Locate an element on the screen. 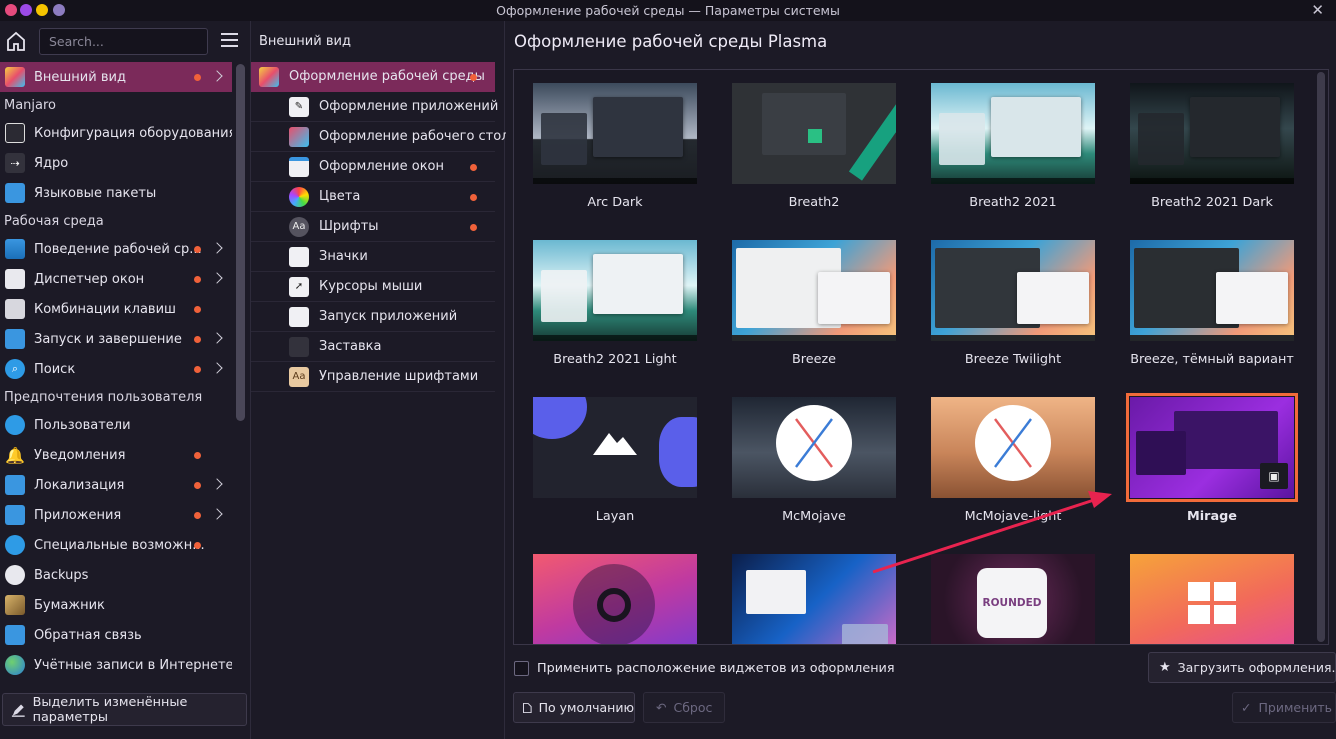 Image resolution: width=1336 pixels, height=739 pixels. sidebar-item-label: Языковые пакеты is located at coordinates (95, 193).